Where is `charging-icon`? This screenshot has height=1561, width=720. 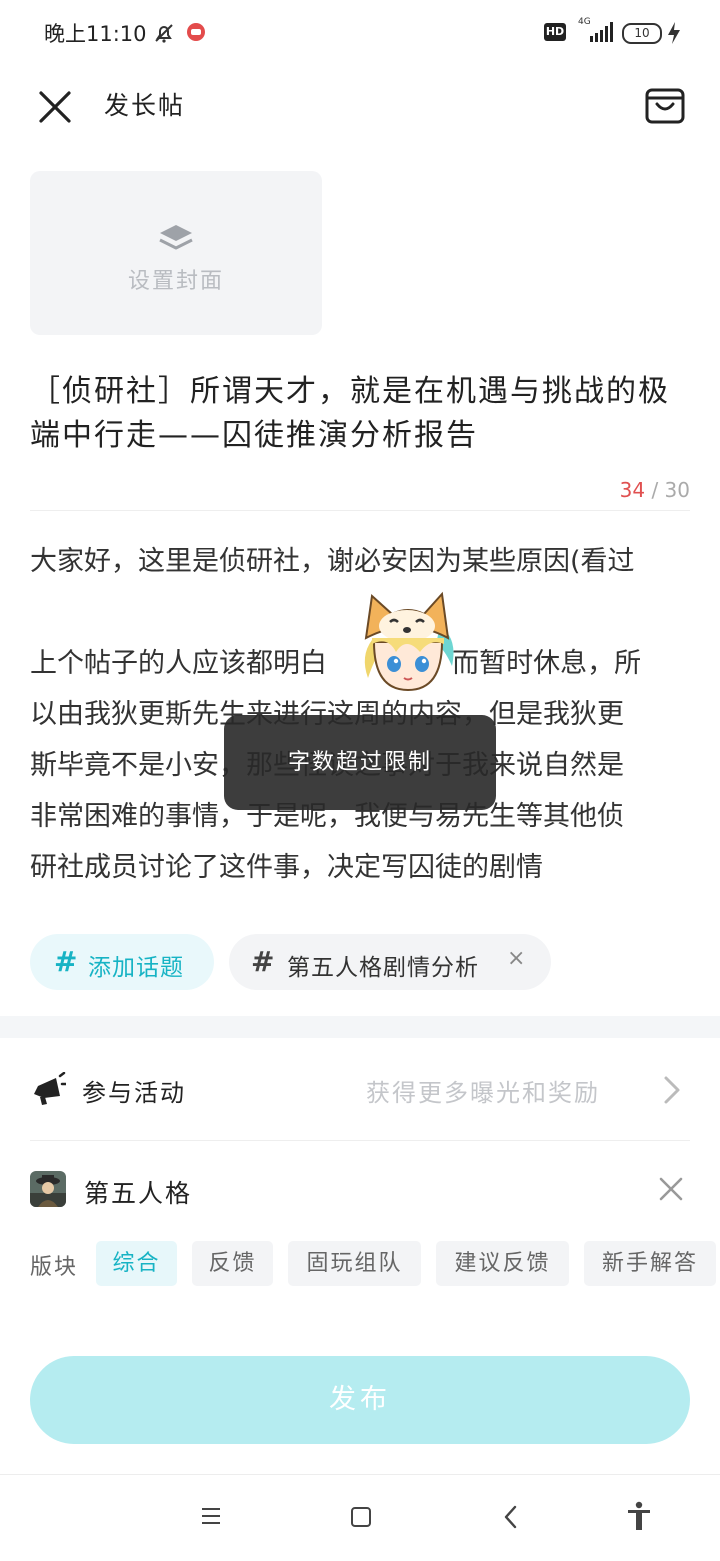 charging-icon is located at coordinates (674, 33).